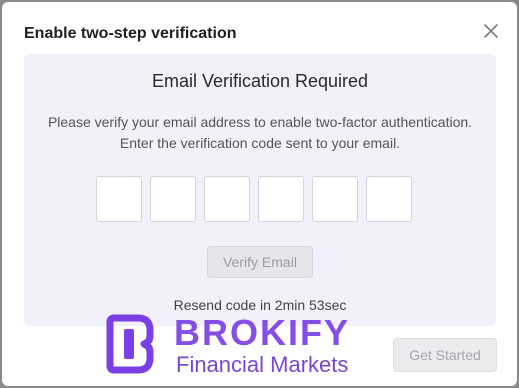 Image resolution: width=519 pixels, height=388 pixels. I want to click on verify-email-button: Verify Email, so click(260, 262).